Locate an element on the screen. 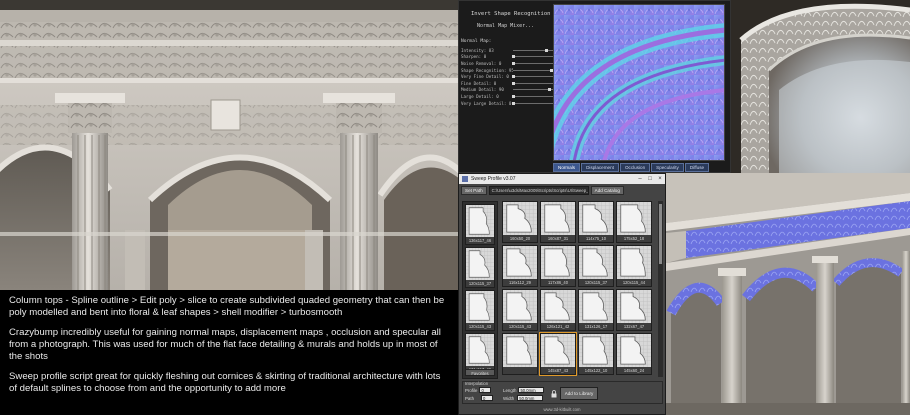 Image resolution: width=910 pixels, height=415 pixels. thumb-label: 132x67_47 is located at coordinates (634, 326).